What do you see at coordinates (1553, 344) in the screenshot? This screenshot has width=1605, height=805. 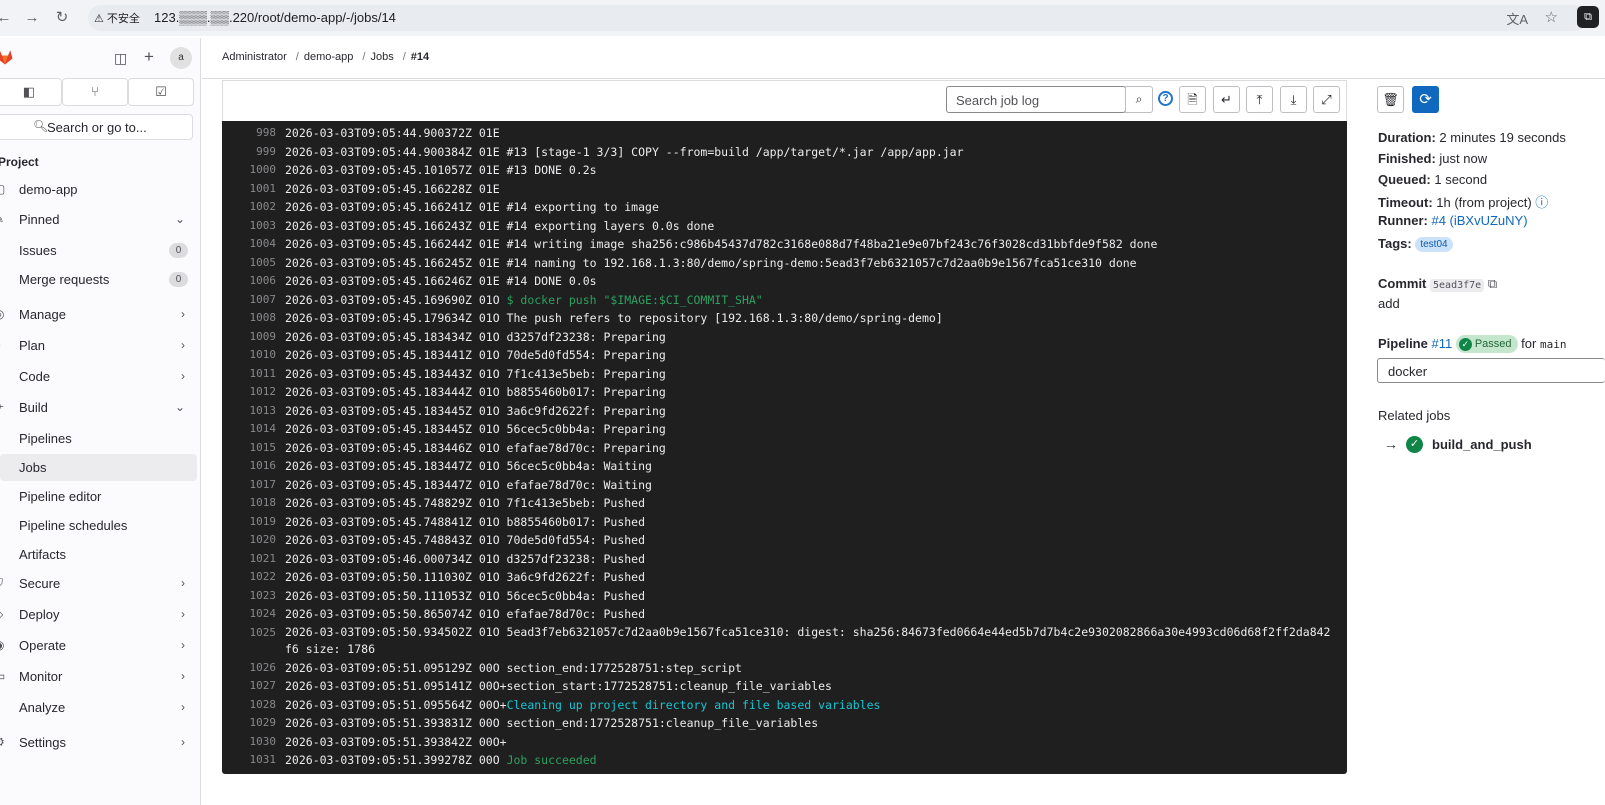 I see `pipeline-ref: main` at bounding box center [1553, 344].